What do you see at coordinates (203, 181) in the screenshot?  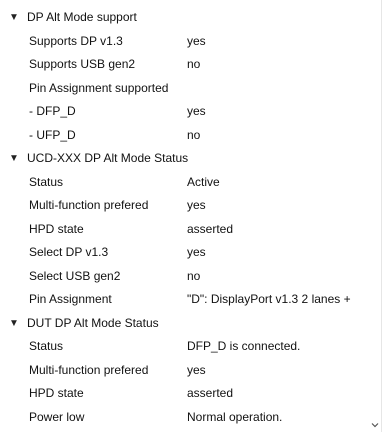 I see `property-value: Active` at bounding box center [203, 181].